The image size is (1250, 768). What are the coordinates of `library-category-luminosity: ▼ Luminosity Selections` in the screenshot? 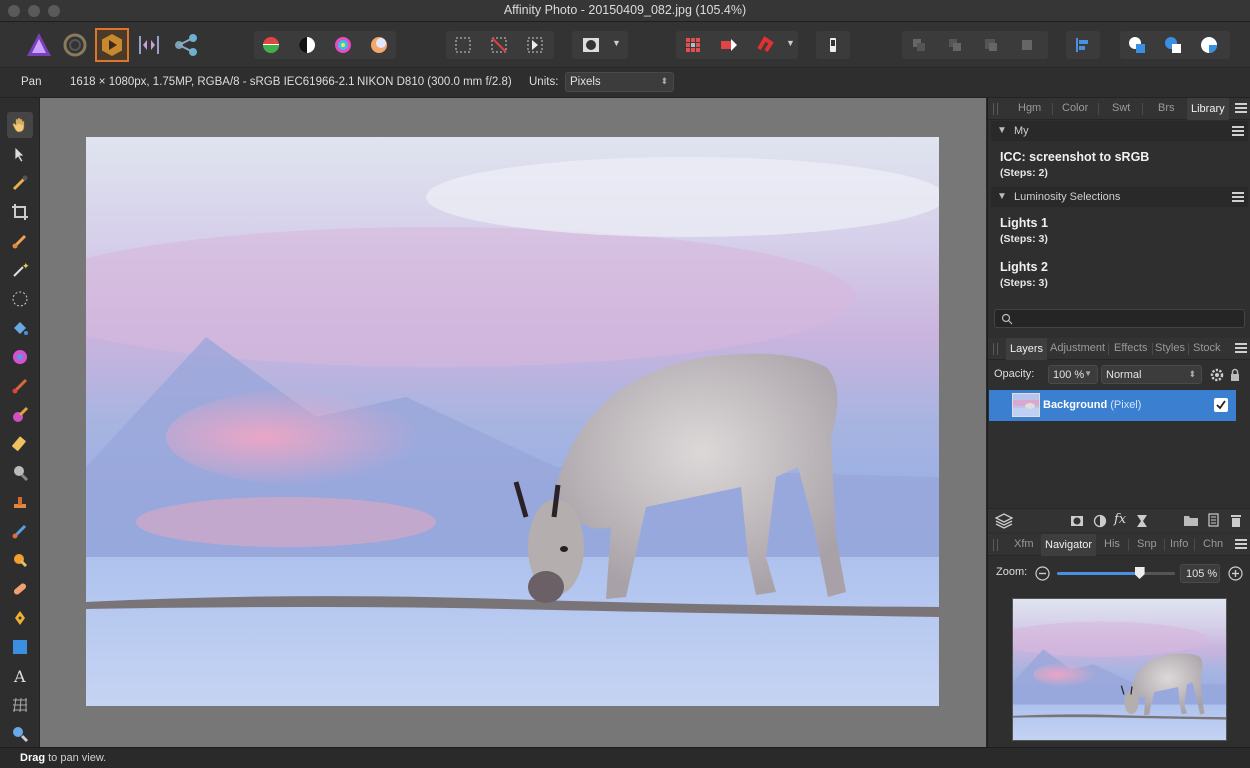 It's located at (1119, 197).